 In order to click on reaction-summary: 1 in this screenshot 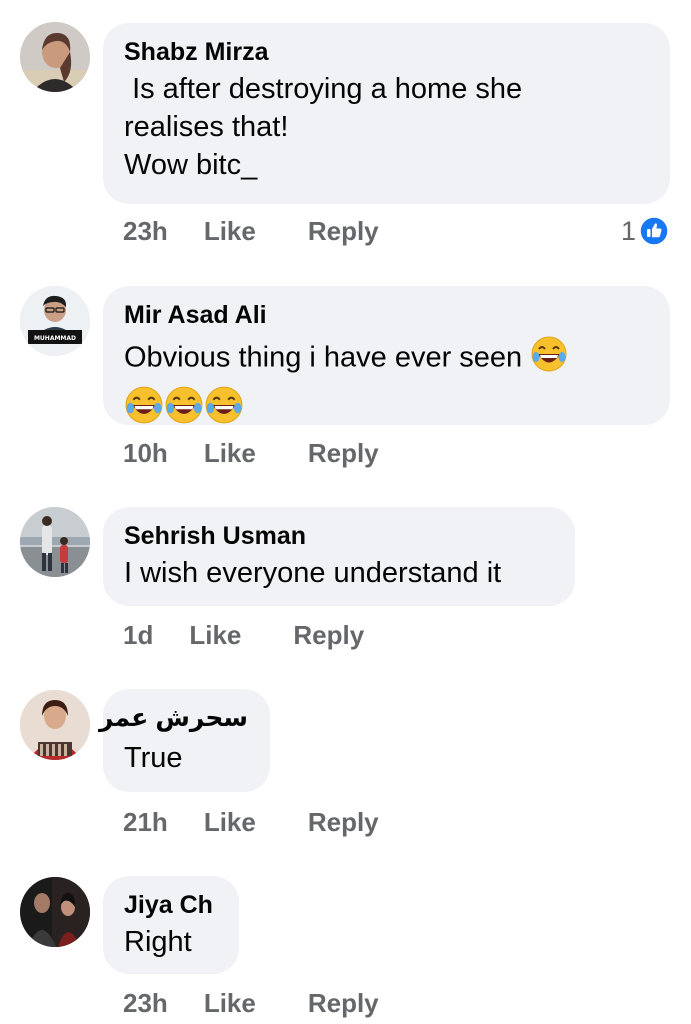, I will do `click(645, 231)`.